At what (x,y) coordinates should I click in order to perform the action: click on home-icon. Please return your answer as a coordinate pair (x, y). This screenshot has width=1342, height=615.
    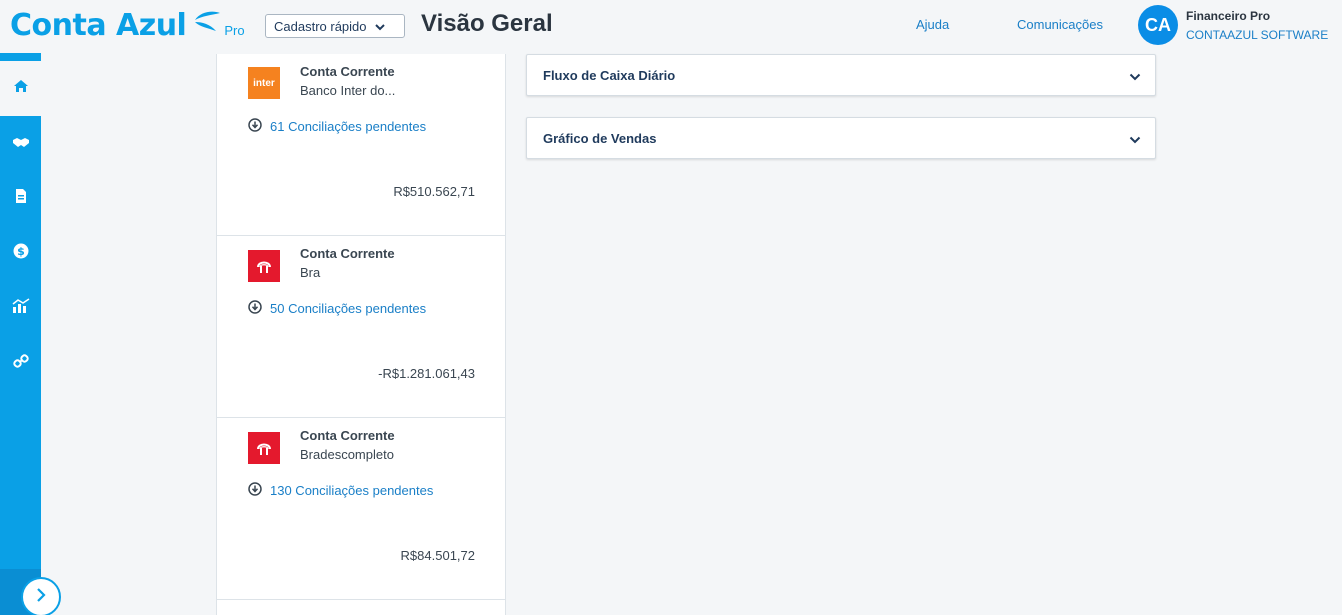
    Looking at the image, I should click on (21, 88).